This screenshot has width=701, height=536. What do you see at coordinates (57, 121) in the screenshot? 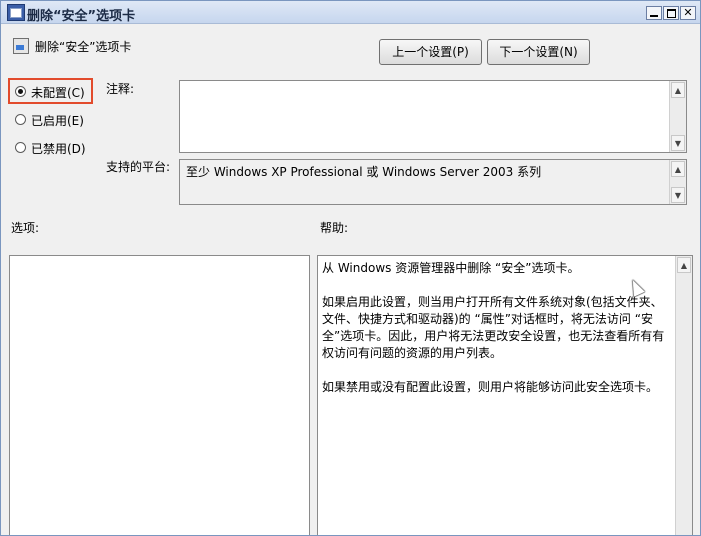
I see `radio-label: 已启用(E)` at bounding box center [57, 121].